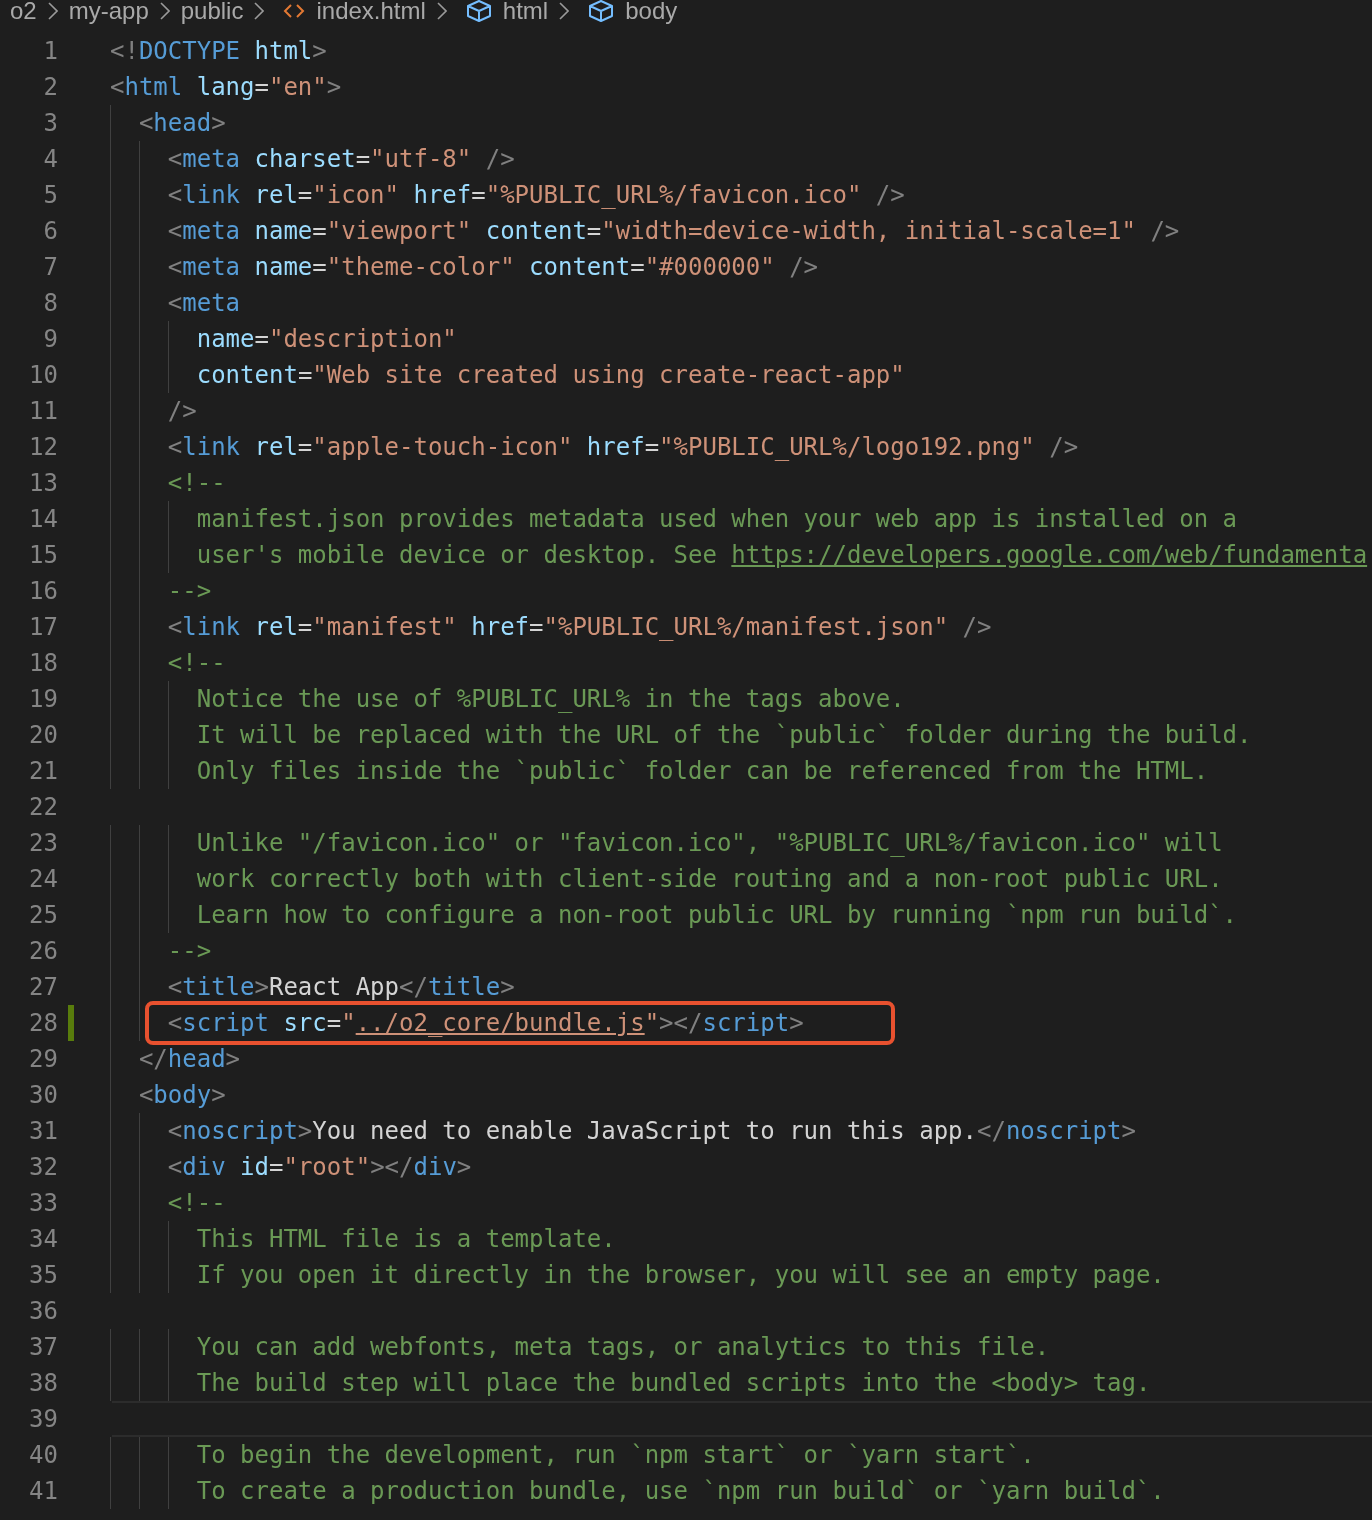  What do you see at coordinates (43, 699) in the screenshot?
I see `line-number: 19` at bounding box center [43, 699].